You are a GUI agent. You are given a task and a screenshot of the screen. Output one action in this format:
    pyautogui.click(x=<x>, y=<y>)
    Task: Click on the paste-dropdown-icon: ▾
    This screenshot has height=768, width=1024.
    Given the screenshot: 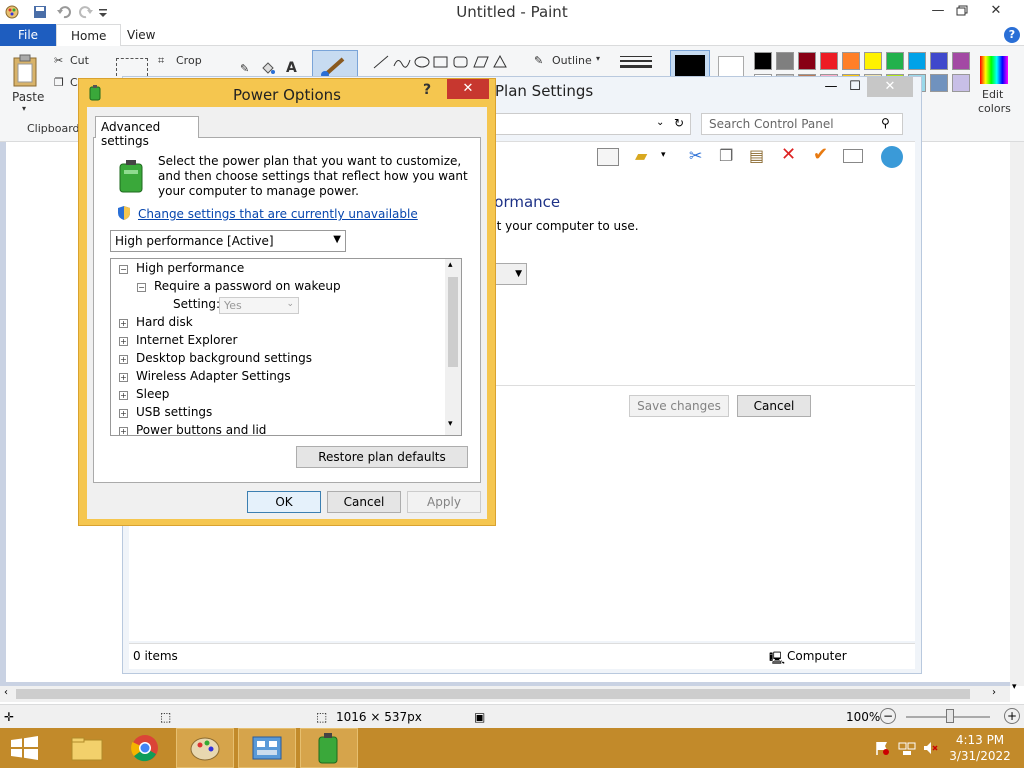 What is the action you would take?
    pyautogui.click(x=24, y=108)
    